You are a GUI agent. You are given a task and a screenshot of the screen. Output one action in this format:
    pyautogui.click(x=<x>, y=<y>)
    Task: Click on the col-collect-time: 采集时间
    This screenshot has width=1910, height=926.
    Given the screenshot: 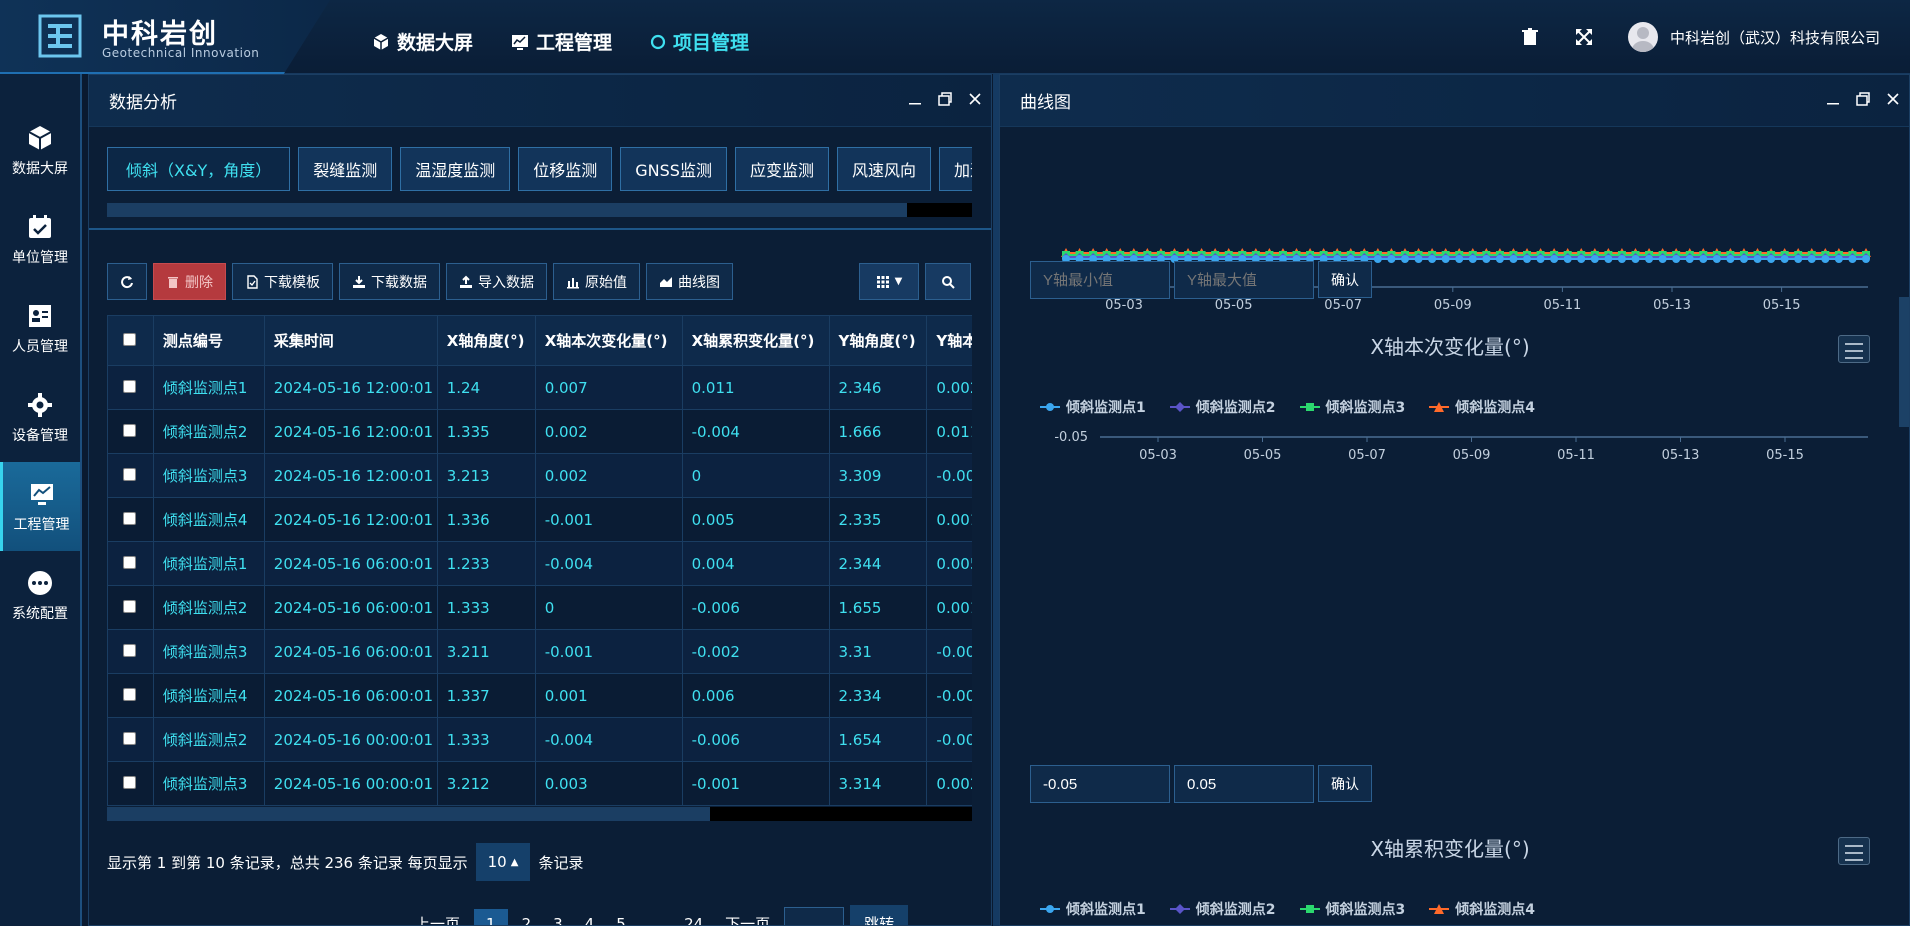 What is the action you would take?
    pyautogui.click(x=350, y=340)
    